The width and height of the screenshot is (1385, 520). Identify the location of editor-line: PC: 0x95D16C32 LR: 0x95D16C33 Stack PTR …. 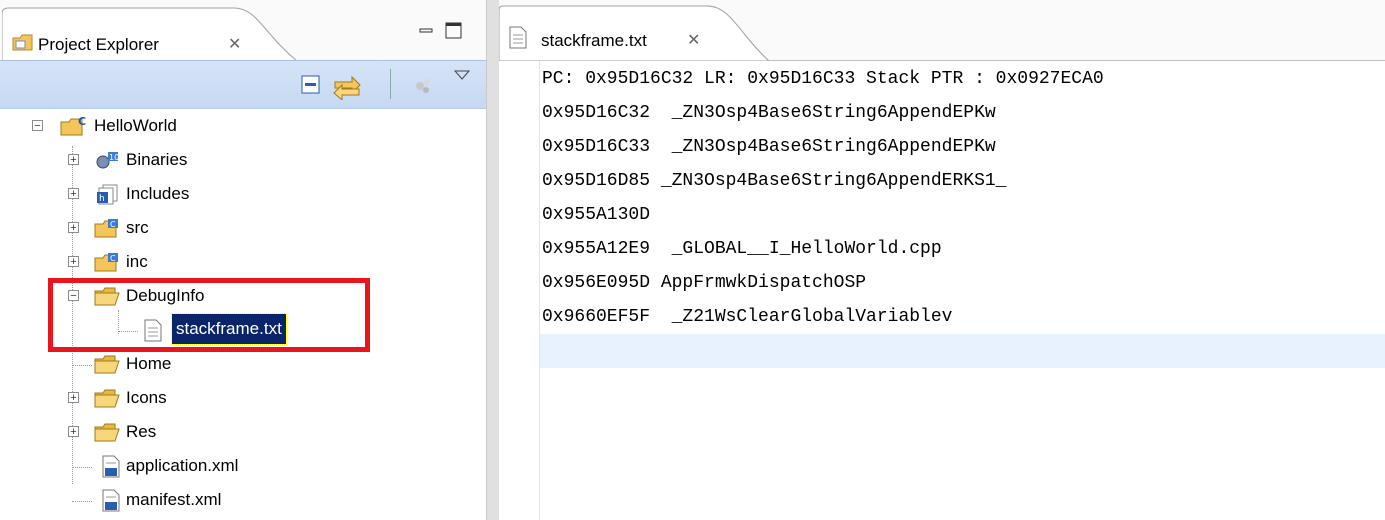
(823, 79).